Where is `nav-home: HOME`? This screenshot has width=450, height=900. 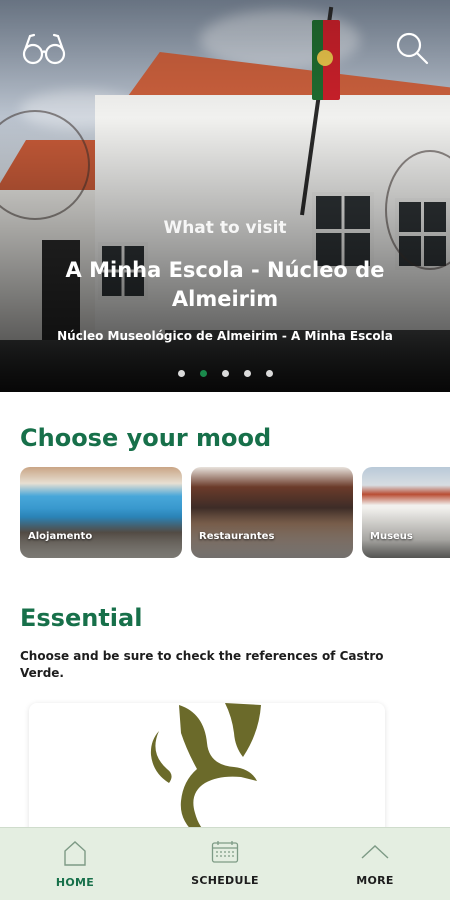 nav-home: HOME is located at coordinates (75, 864).